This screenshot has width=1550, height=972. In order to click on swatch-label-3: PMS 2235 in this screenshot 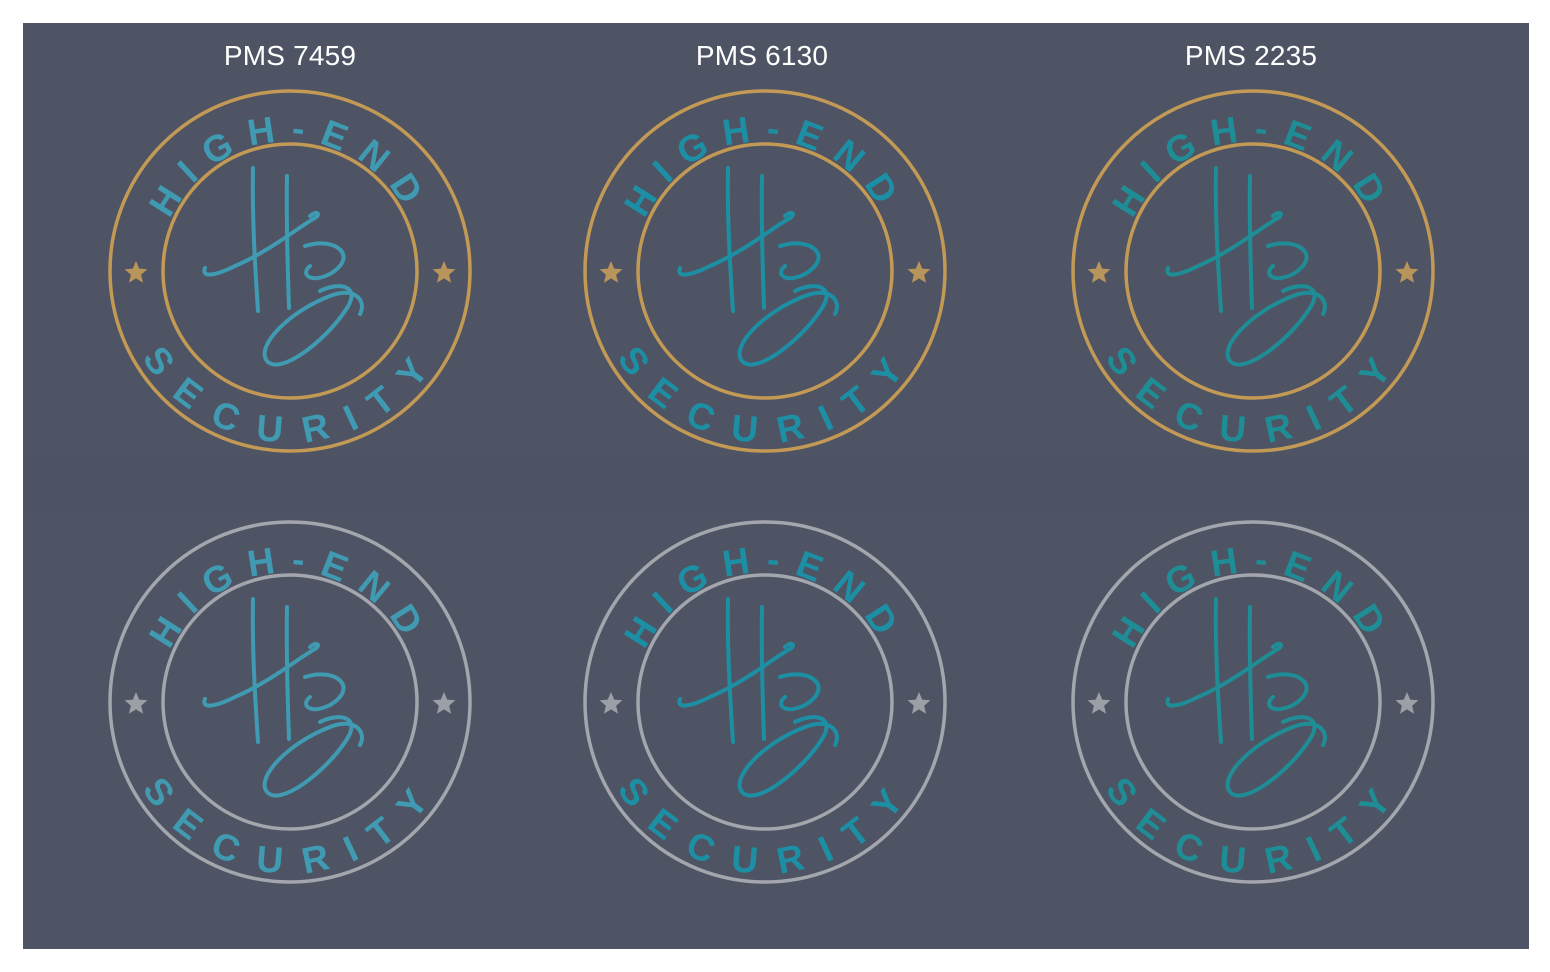, I will do `click(1251, 55)`.